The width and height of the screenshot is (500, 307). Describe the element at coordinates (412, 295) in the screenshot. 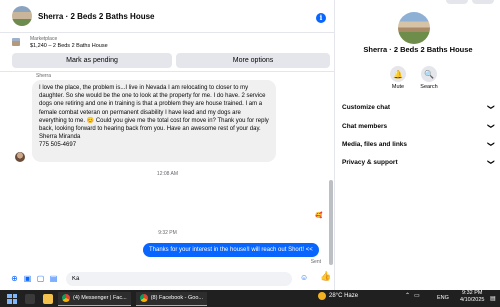

I see `system-tray: ⌃ ▭` at that location.